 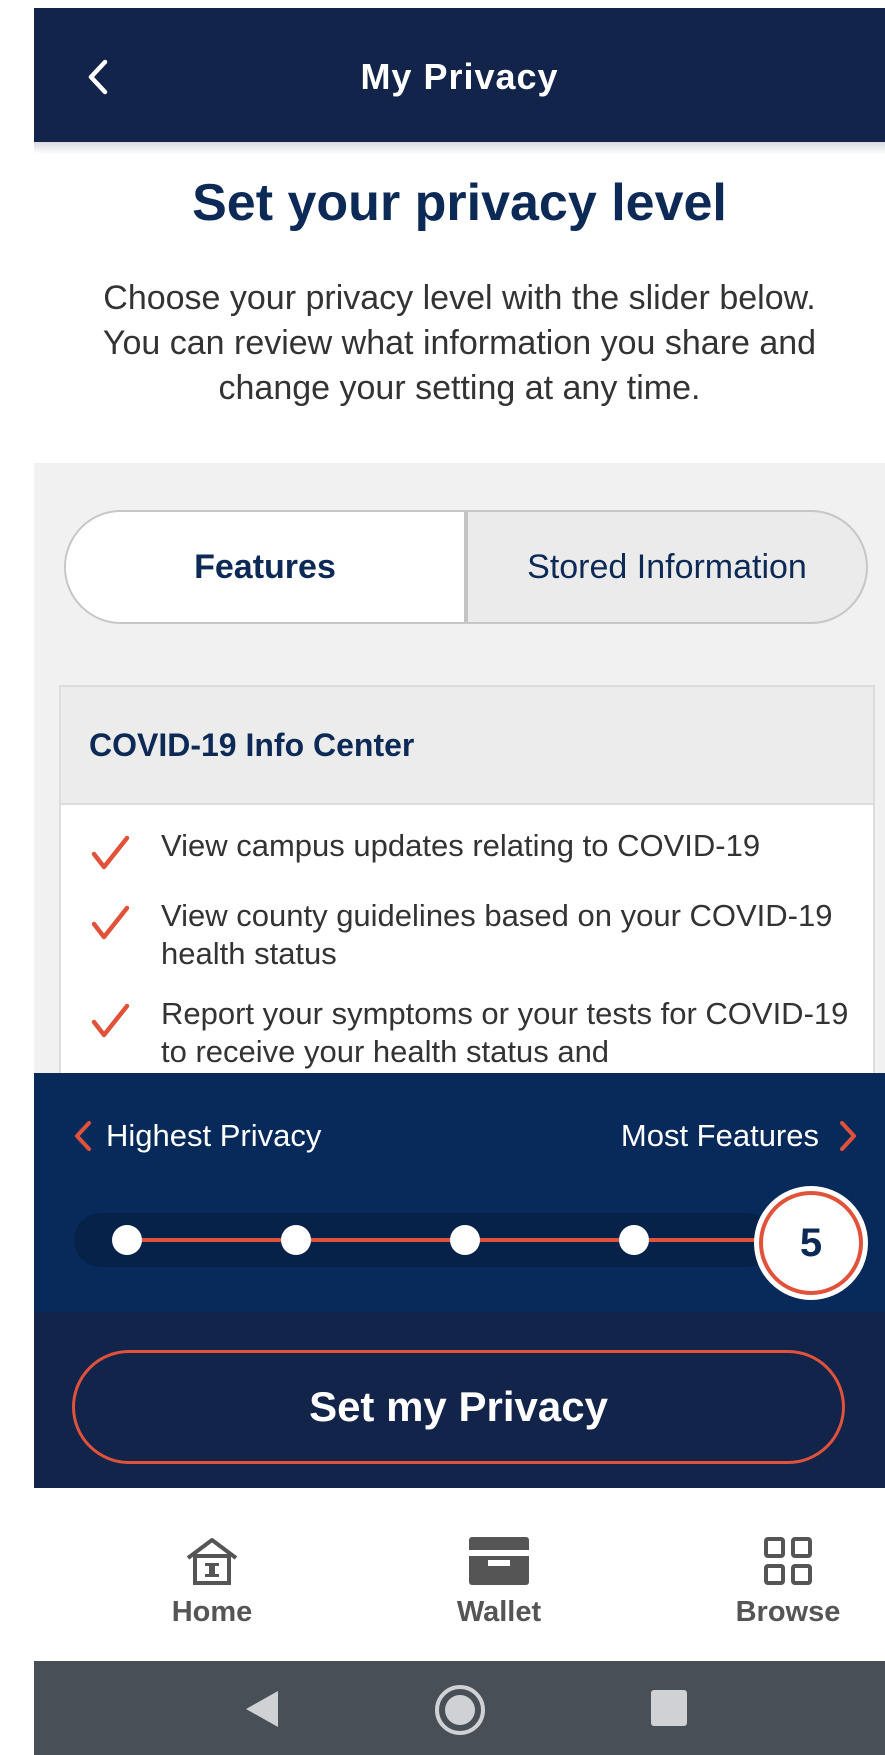 I want to click on header-shadow, so click(x=459, y=148).